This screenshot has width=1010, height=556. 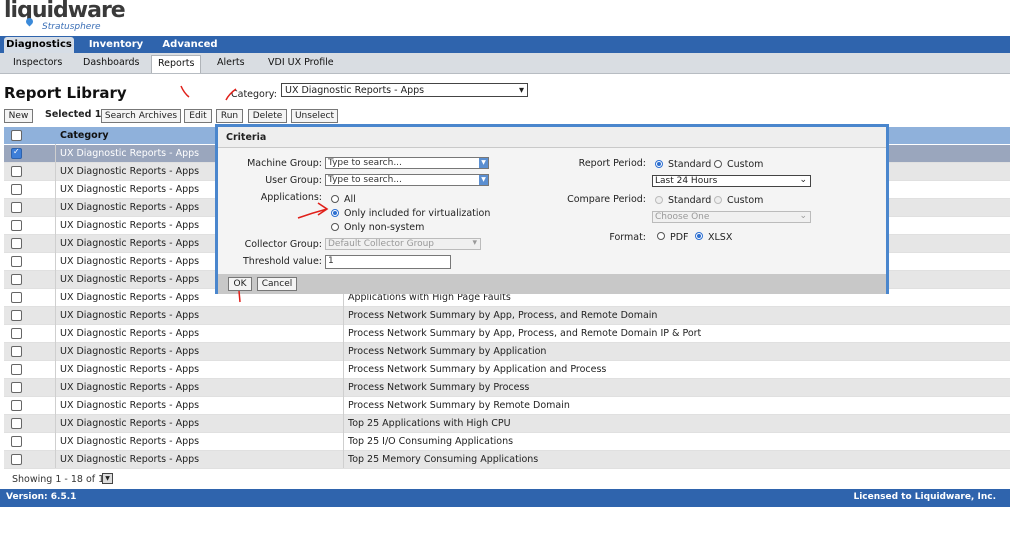 What do you see at coordinates (335, 199) in the screenshot?
I see `app-all-radio` at bounding box center [335, 199].